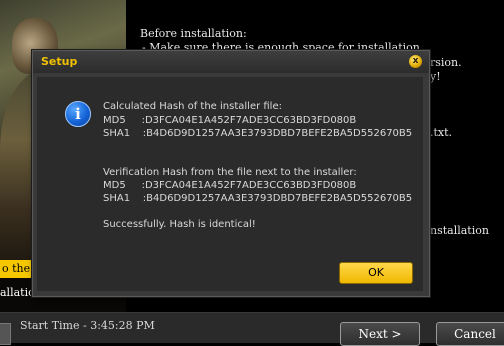 This screenshot has height=346, width=504. I want to click on installer-footer: Start Time - 3:45:28 PM Next > Cancel, so click(252, 329).